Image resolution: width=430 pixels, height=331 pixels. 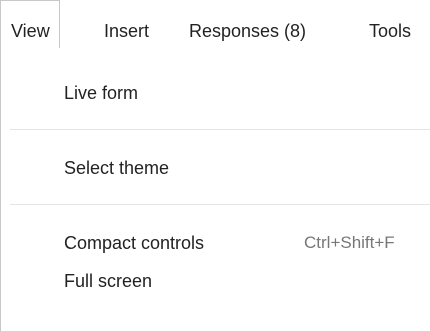 I want to click on menu-view: View, so click(x=30, y=24).